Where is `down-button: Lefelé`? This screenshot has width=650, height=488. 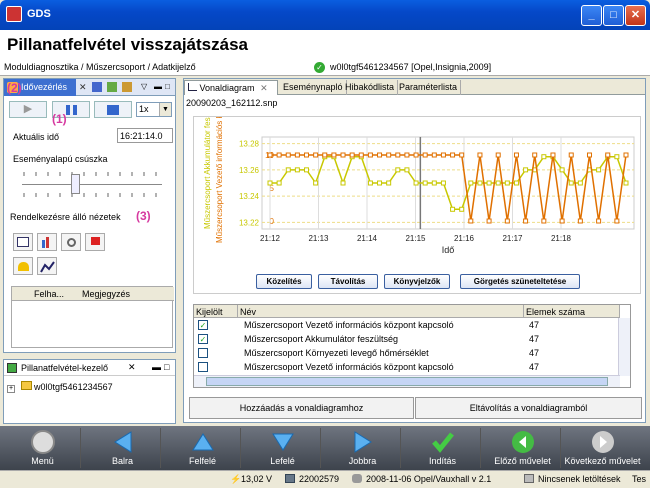
down-button: Lefelé is located at coordinates (282, 448).